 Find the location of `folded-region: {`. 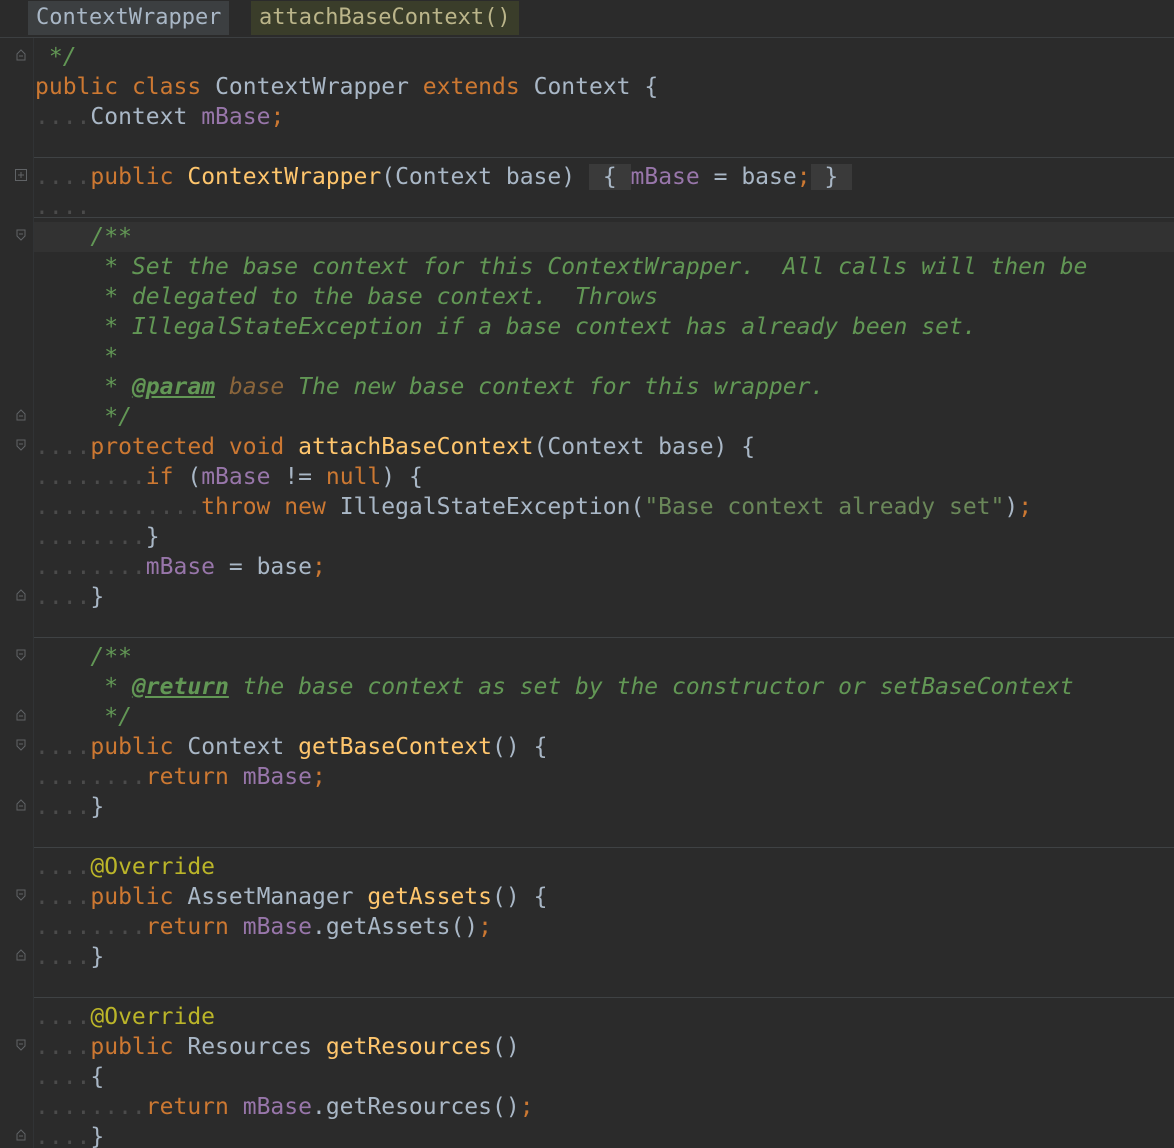

folded-region: { is located at coordinates (609, 177).